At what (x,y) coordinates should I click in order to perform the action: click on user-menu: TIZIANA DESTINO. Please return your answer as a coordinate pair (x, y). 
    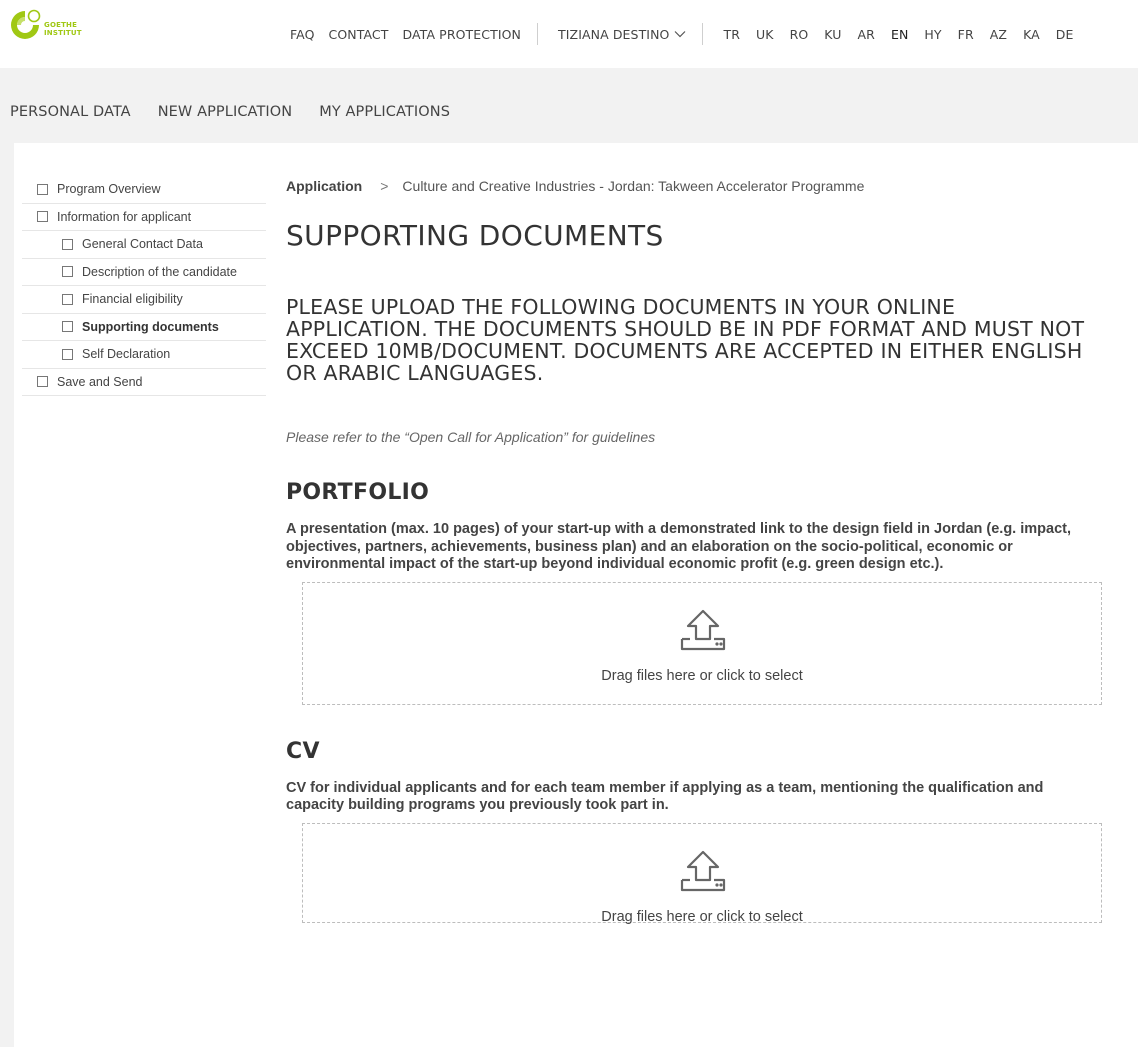
    Looking at the image, I should click on (622, 34).